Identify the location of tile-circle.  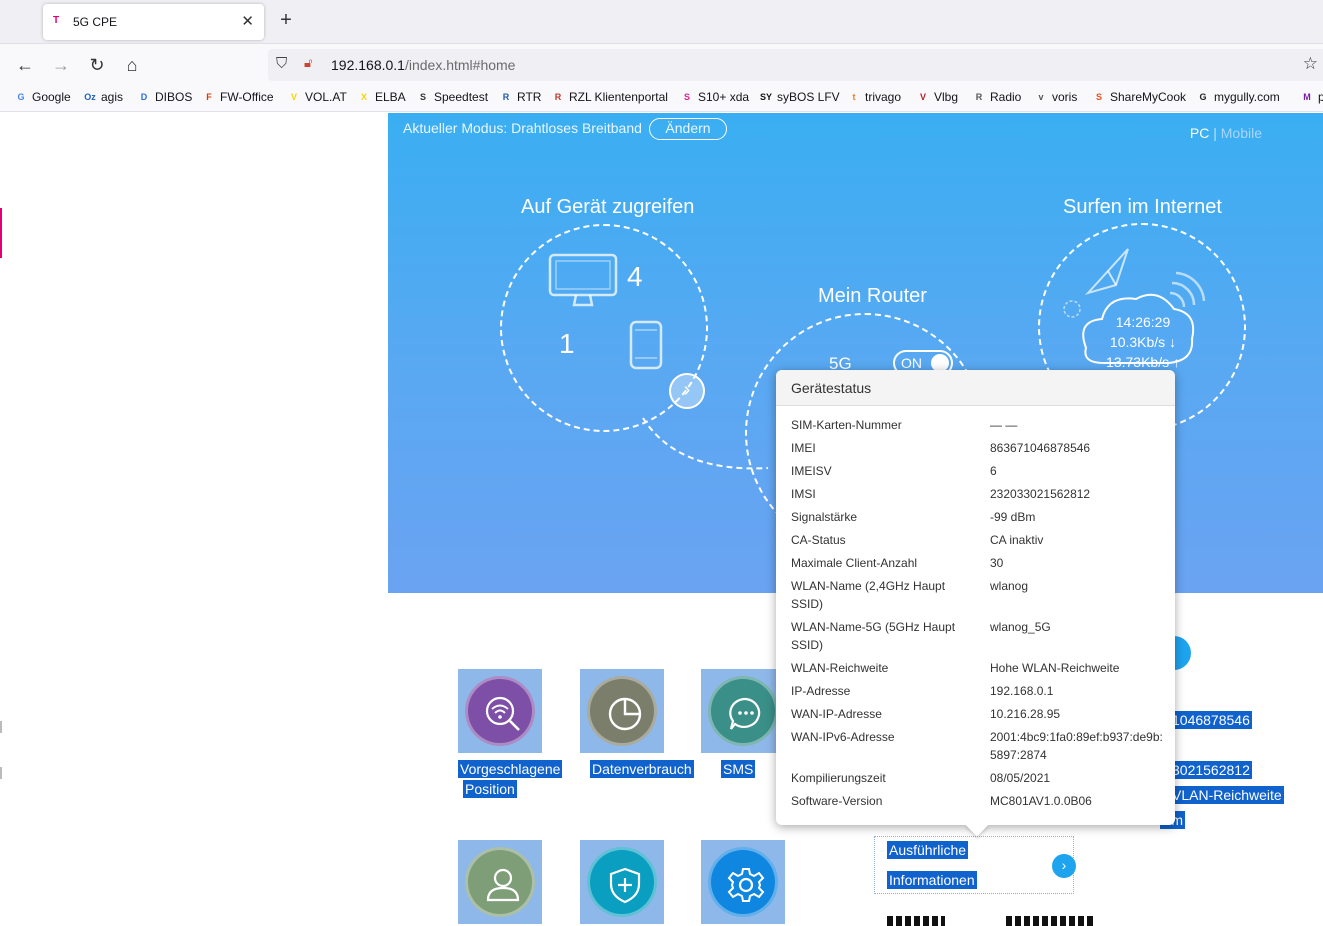
(622, 882).